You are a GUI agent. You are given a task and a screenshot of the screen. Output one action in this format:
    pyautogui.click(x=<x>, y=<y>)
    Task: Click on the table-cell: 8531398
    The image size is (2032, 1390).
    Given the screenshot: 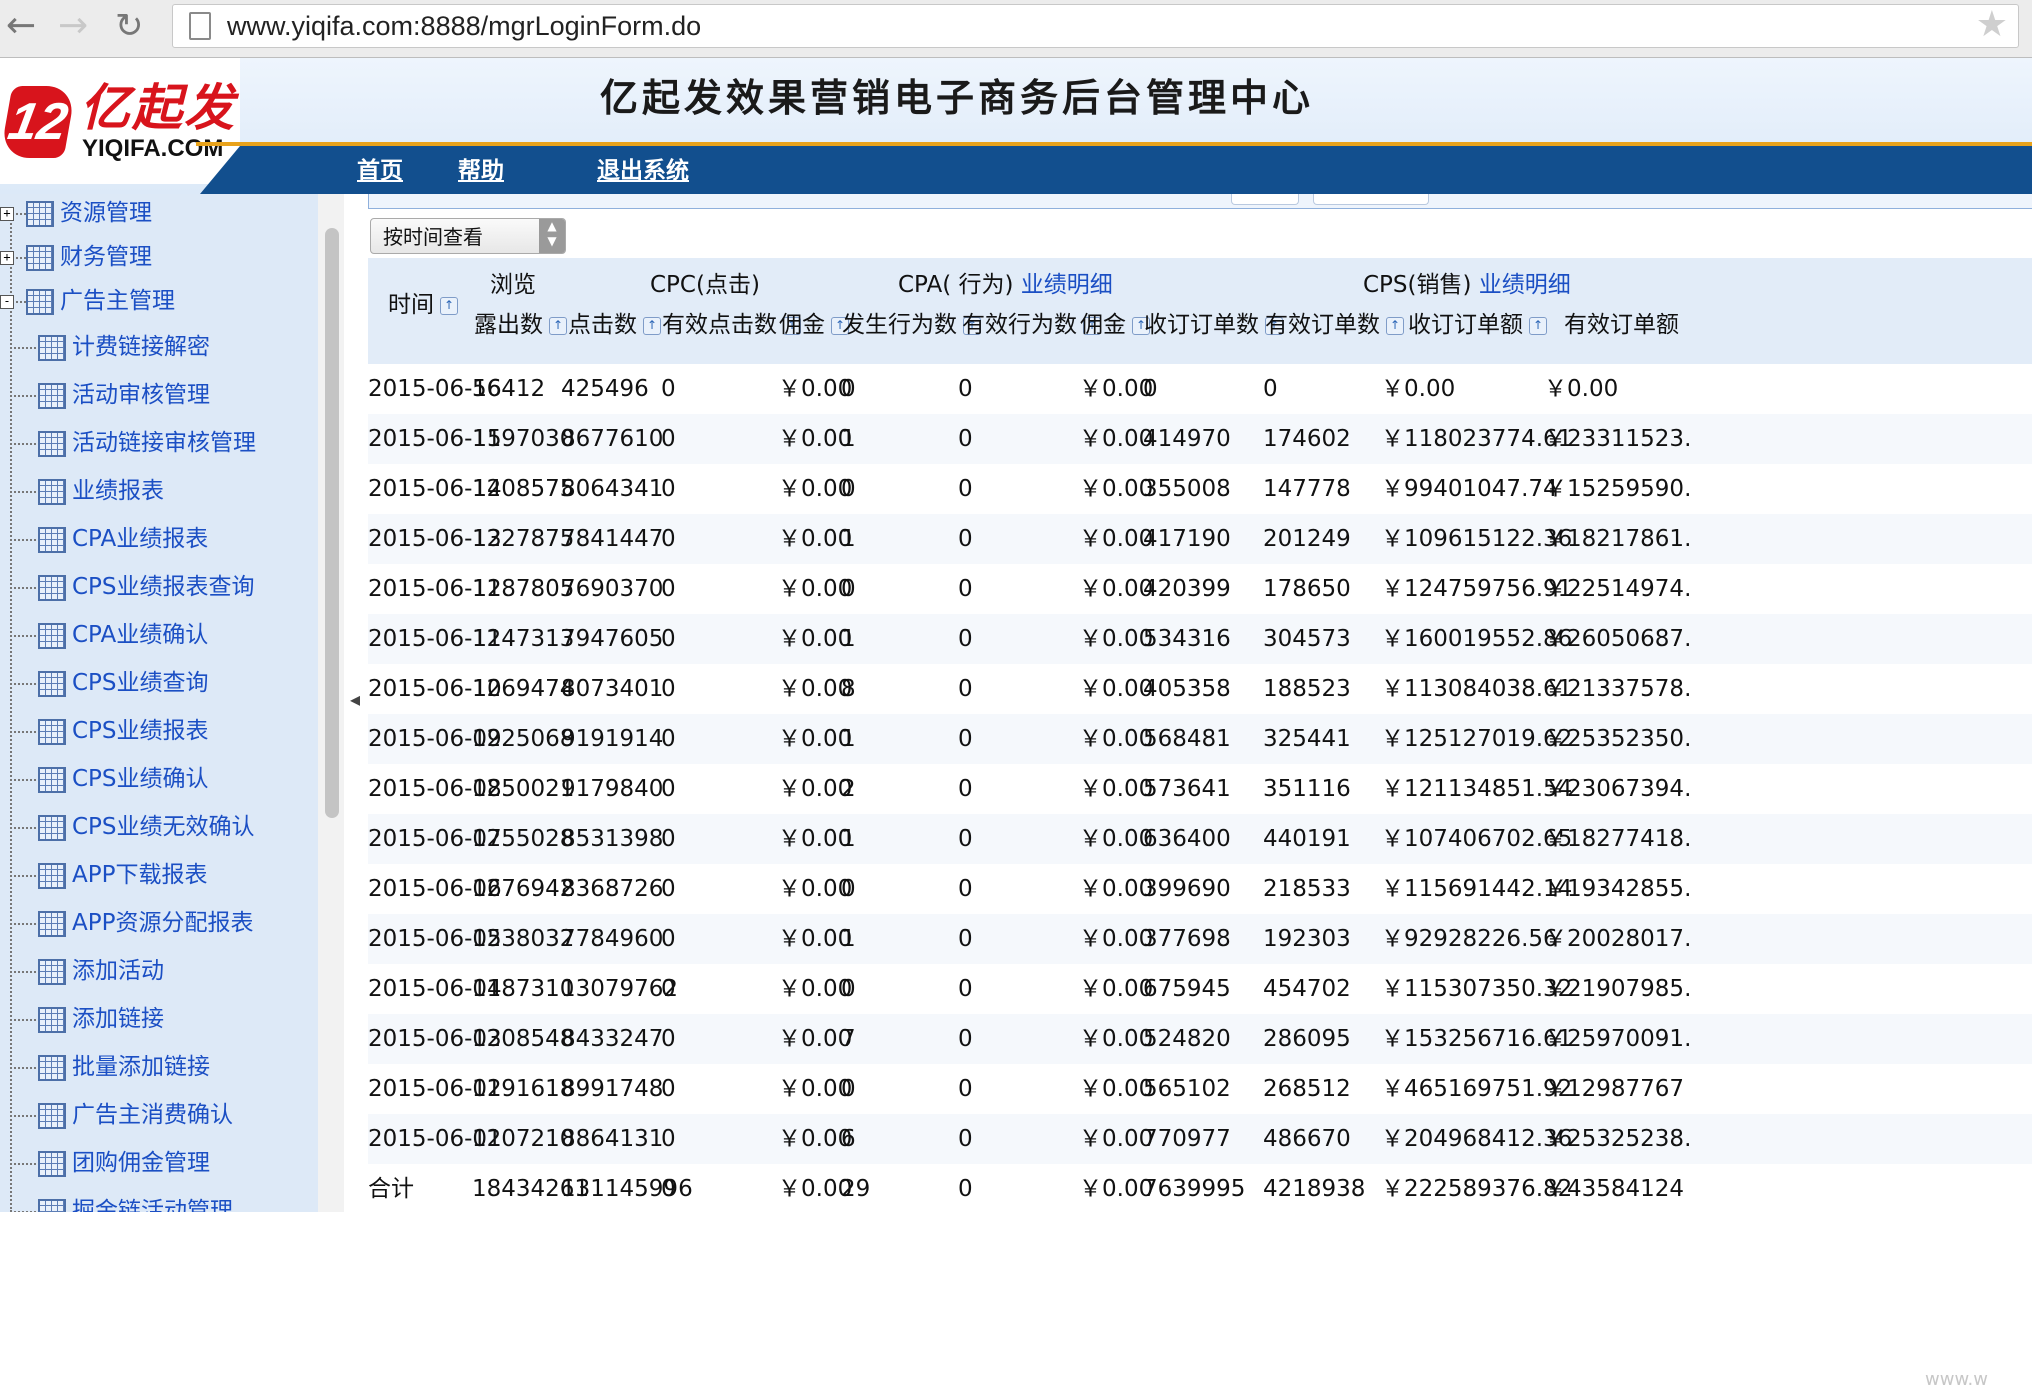 What is the action you would take?
    pyautogui.click(x=612, y=839)
    